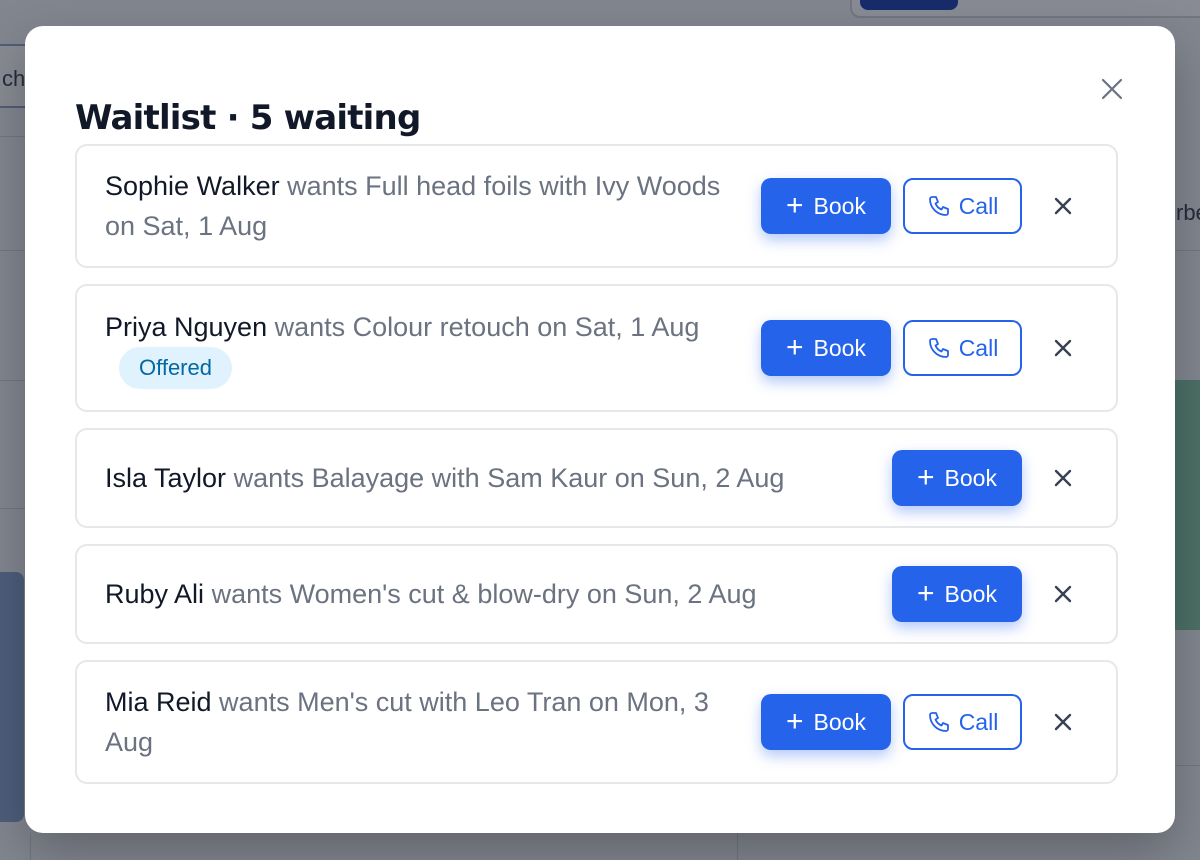  I want to click on client-name: Ruby Ali, so click(155, 594).